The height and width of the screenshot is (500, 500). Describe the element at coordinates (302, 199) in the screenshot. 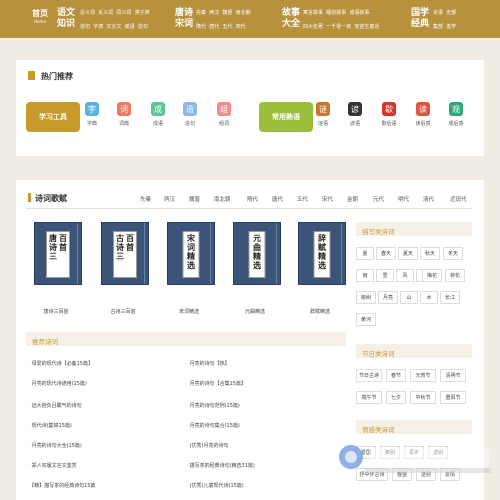

I see `tab-wudai: 五代` at that location.